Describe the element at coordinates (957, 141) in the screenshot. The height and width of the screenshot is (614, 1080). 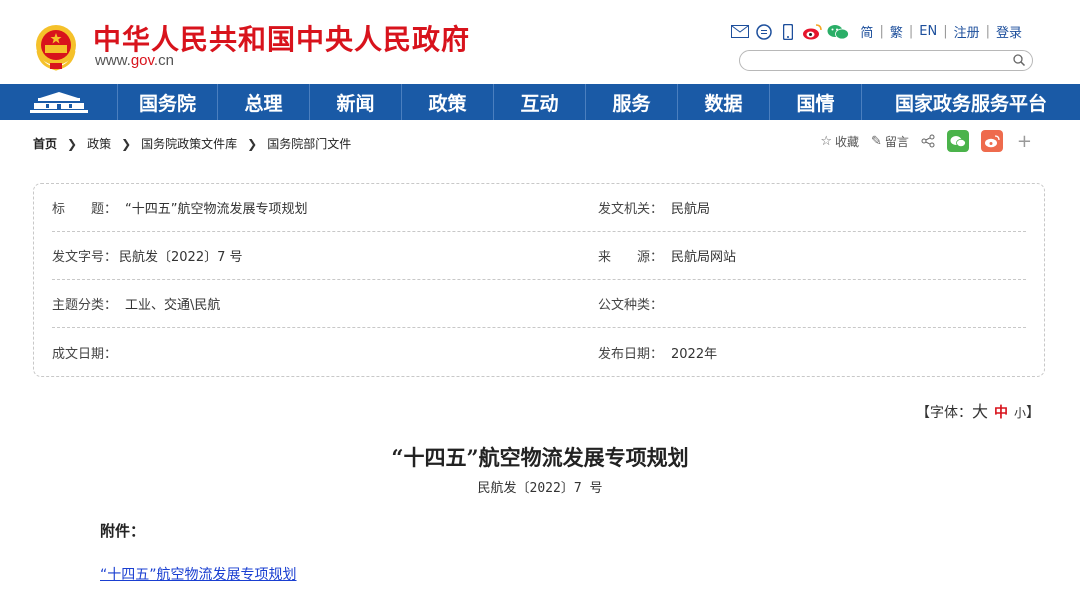
I see `wechat-share-icon` at that location.